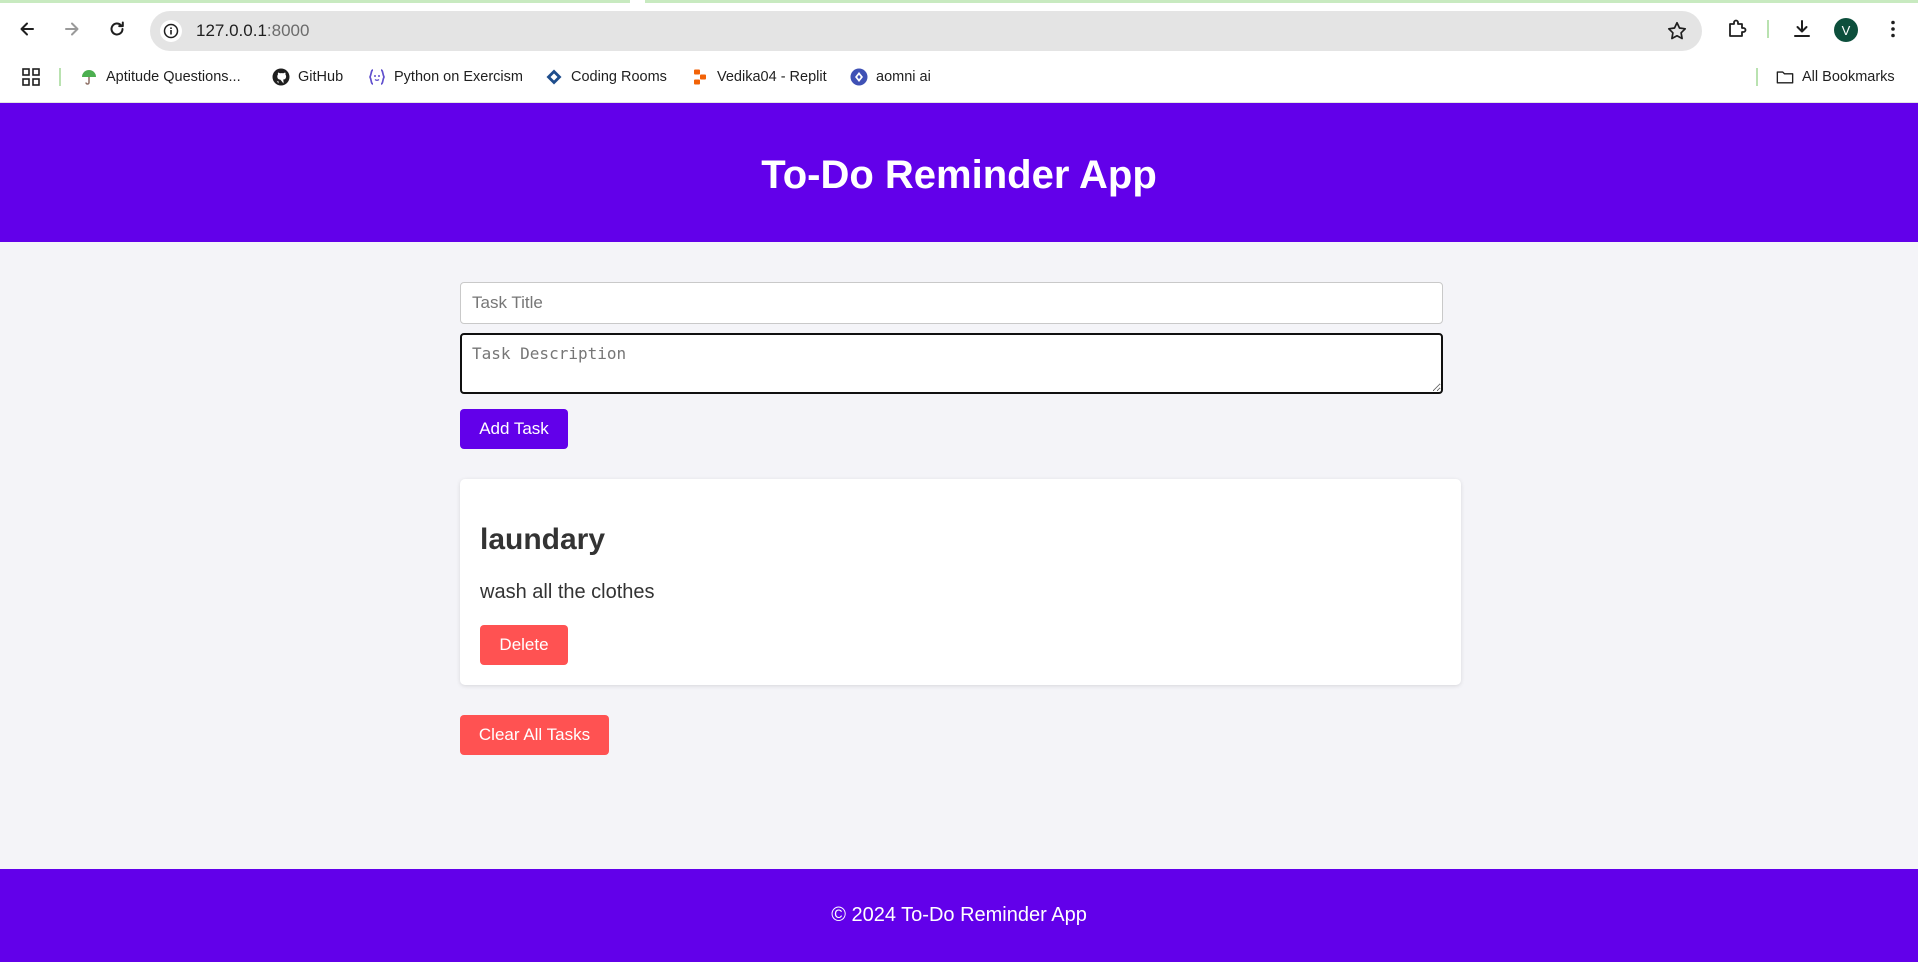 The height and width of the screenshot is (962, 1918). What do you see at coordinates (772, 77) in the screenshot?
I see `bookmark-label: Vedika04 - Replit` at bounding box center [772, 77].